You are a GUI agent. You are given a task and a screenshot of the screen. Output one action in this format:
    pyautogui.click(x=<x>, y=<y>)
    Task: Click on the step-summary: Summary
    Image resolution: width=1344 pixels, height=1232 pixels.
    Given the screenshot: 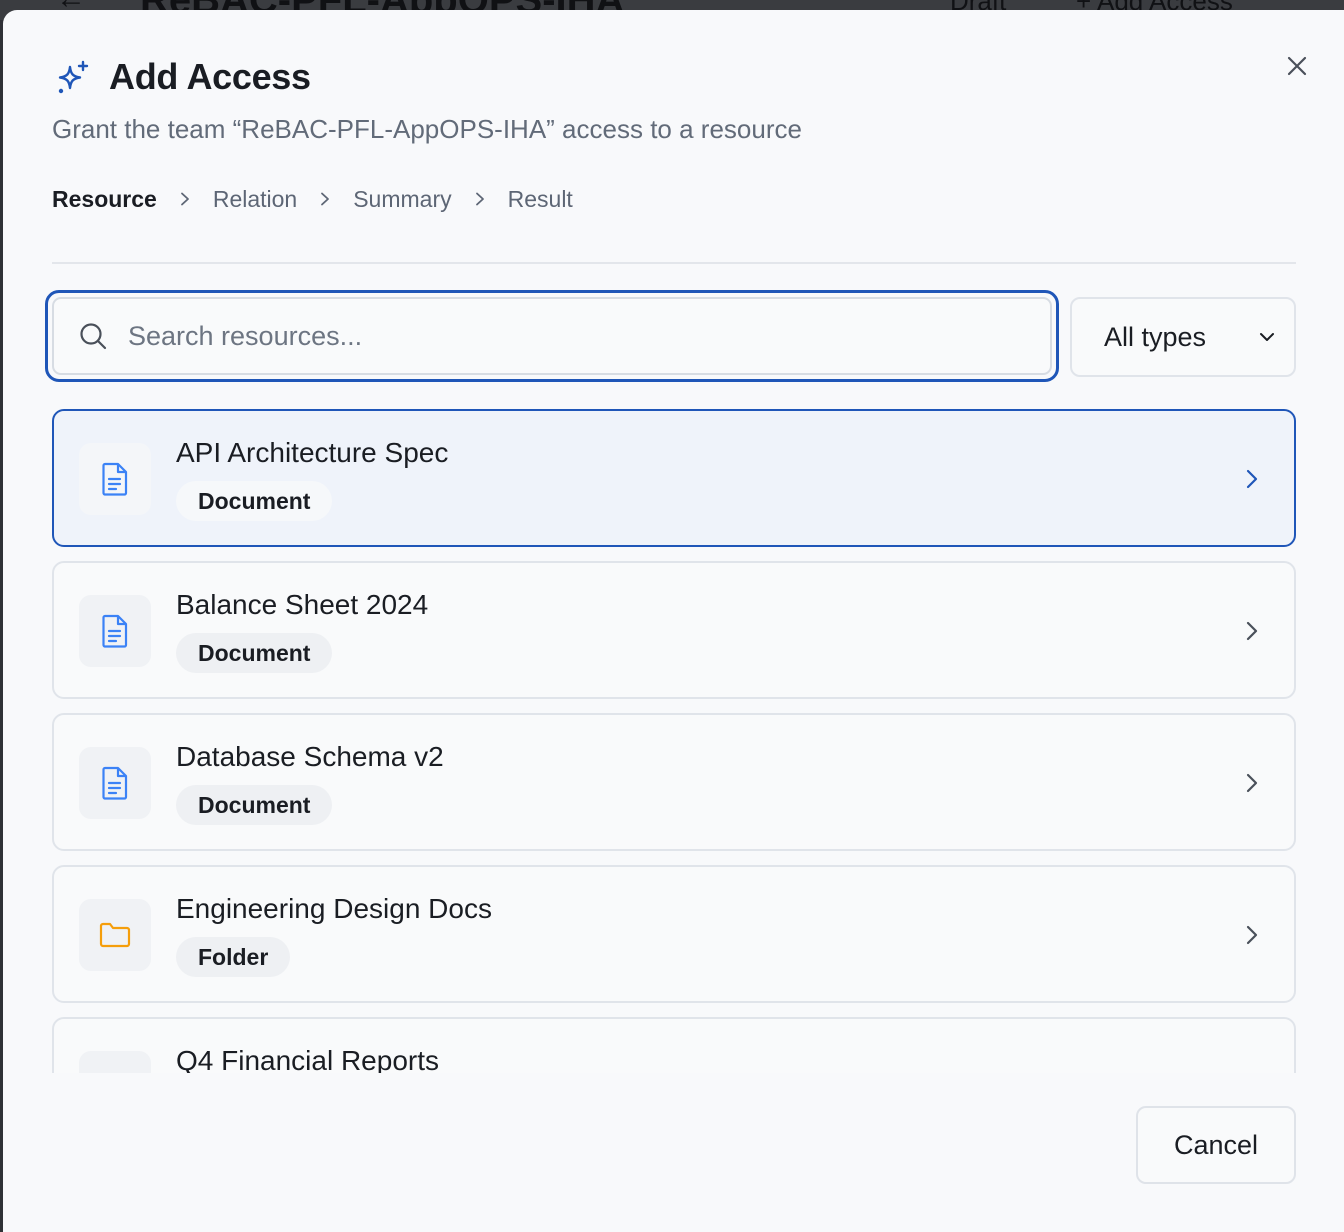 What is the action you would take?
    pyautogui.click(x=402, y=198)
    